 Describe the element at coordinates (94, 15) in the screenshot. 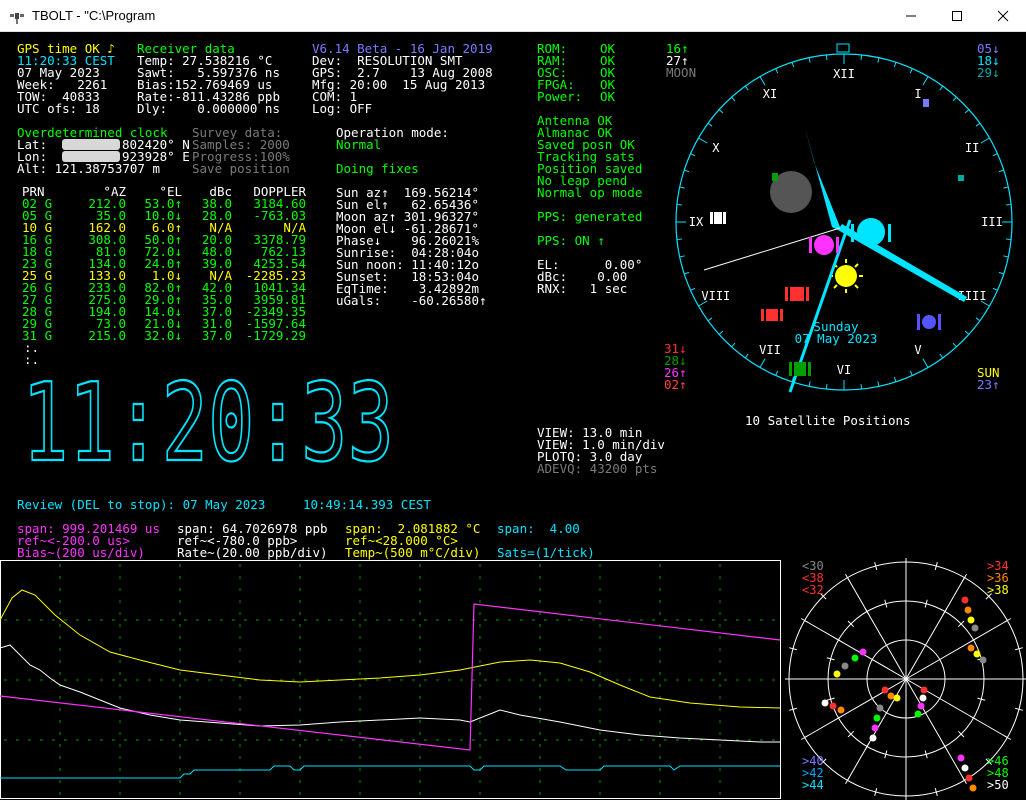

I see `window-title: TBOLT - "C:\Program` at that location.